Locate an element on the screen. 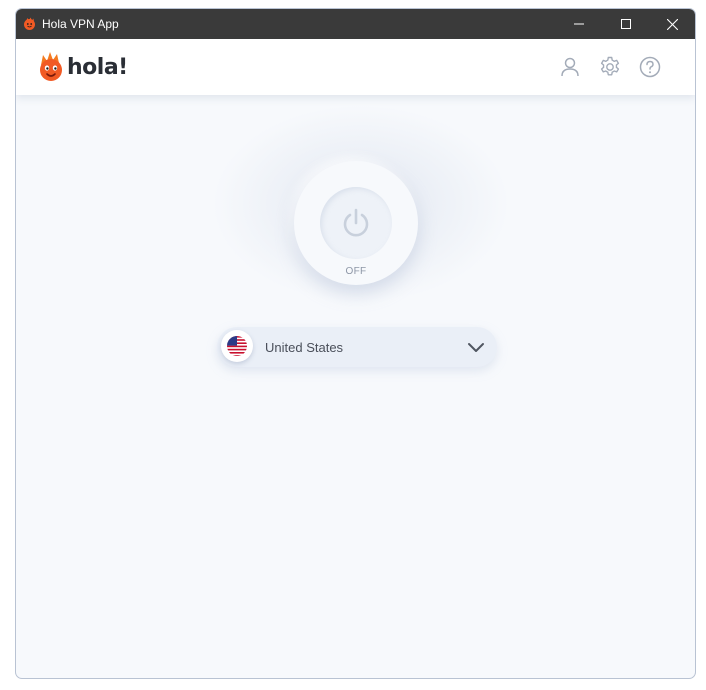 This screenshot has height=690, width=706. app-header: hola! is located at coordinates (355, 67).